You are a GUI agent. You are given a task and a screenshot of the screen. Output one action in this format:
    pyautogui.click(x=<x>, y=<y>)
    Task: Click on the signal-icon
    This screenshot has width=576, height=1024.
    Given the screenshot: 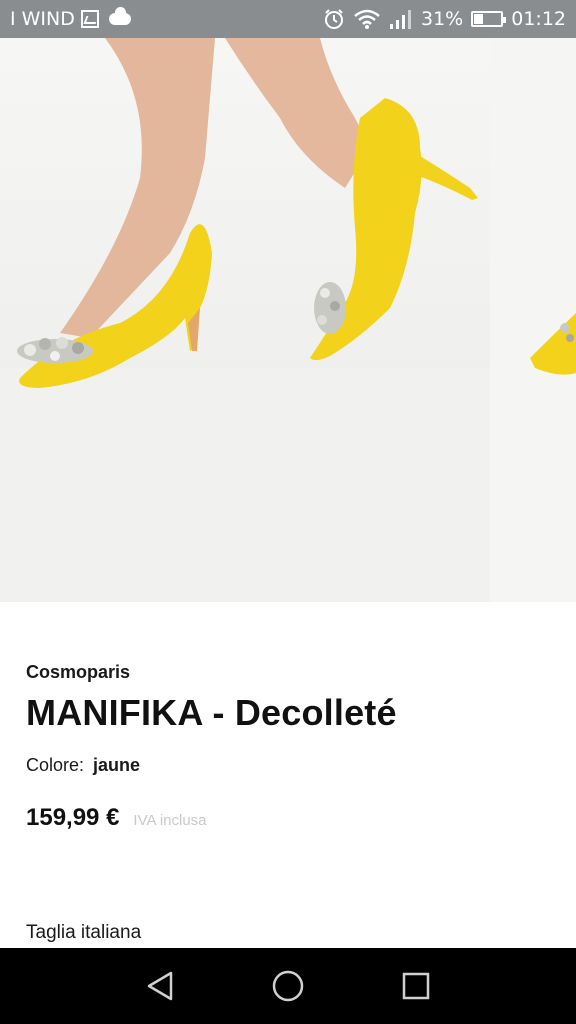 What is the action you would take?
    pyautogui.click(x=400, y=19)
    